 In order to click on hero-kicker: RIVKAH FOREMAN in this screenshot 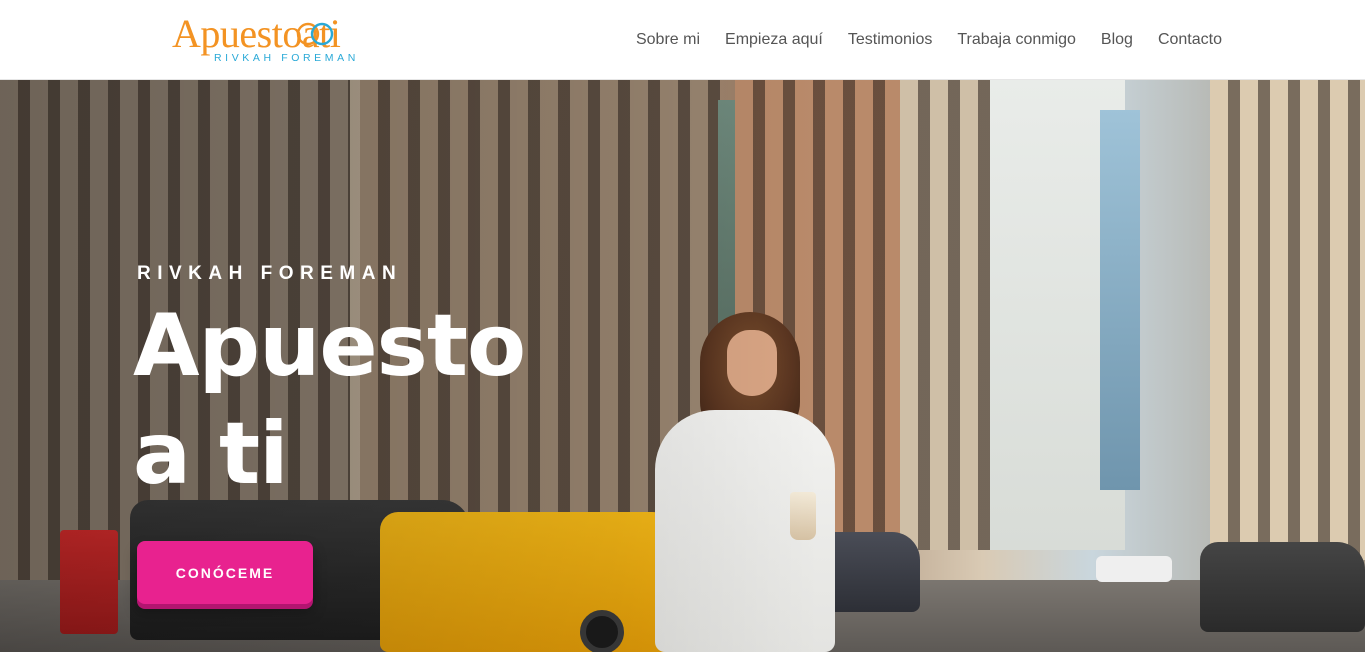, I will do `click(270, 273)`.